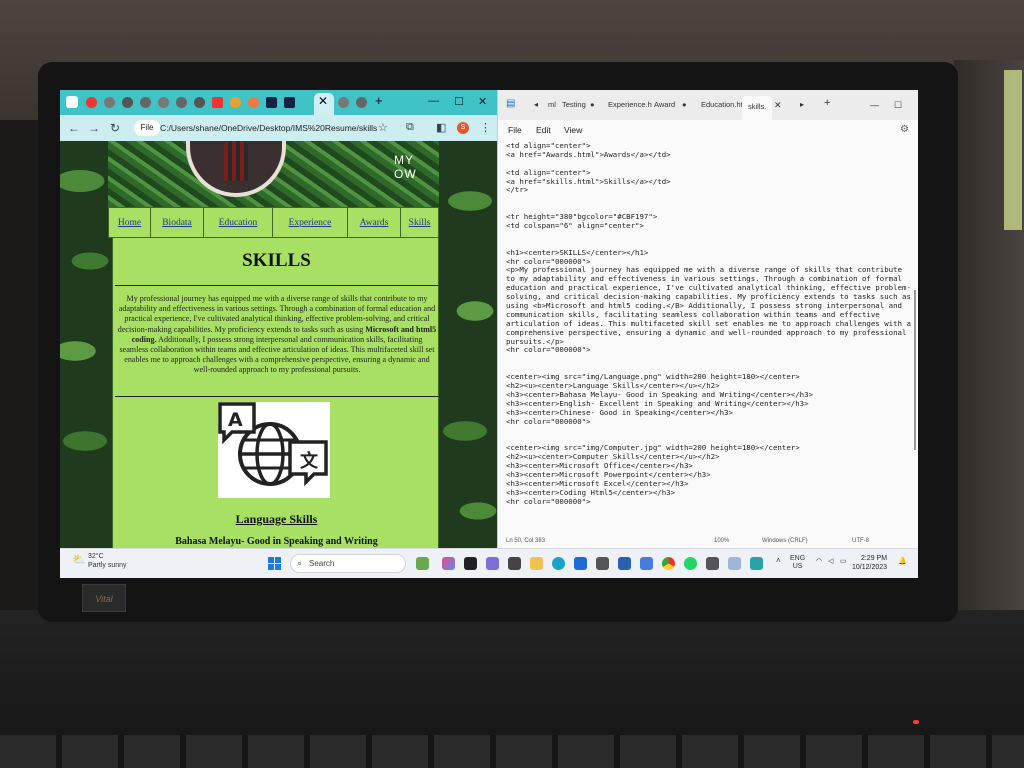 Image resolution: width=1024 pixels, height=768 pixels. Describe the element at coordinates (74, 128) in the screenshot. I see `back-icon: ←` at that location.